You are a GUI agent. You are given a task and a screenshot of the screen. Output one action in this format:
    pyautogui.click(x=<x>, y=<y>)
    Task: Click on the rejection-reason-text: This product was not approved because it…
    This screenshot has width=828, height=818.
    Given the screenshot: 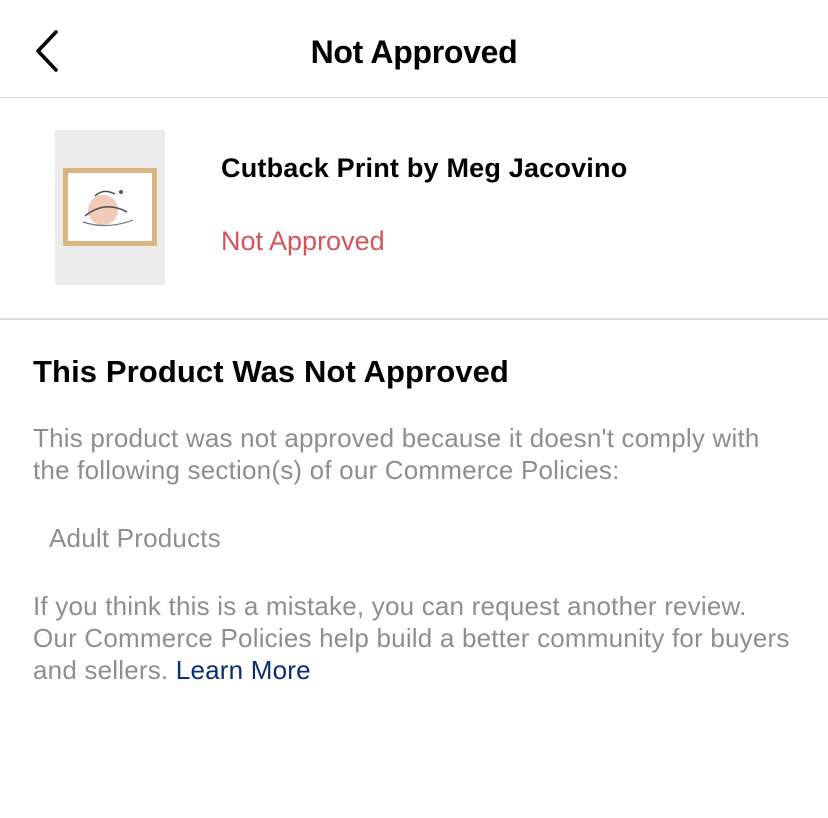 What is the action you would take?
    pyautogui.click(x=396, y=454)
    